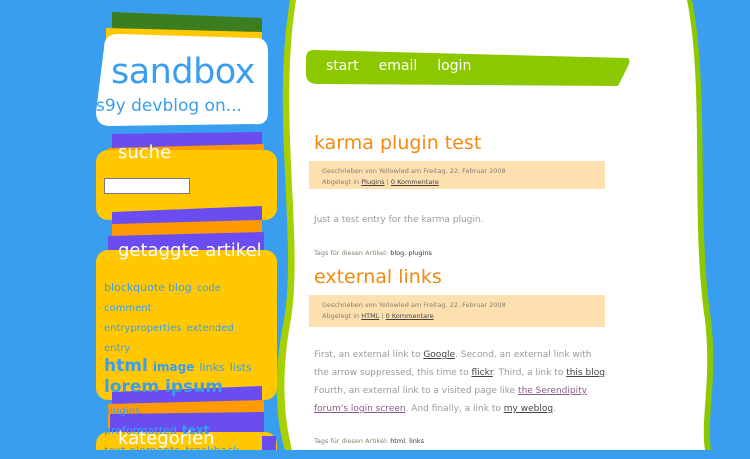  I want to click on category-link: HTML, so click(370, 316).